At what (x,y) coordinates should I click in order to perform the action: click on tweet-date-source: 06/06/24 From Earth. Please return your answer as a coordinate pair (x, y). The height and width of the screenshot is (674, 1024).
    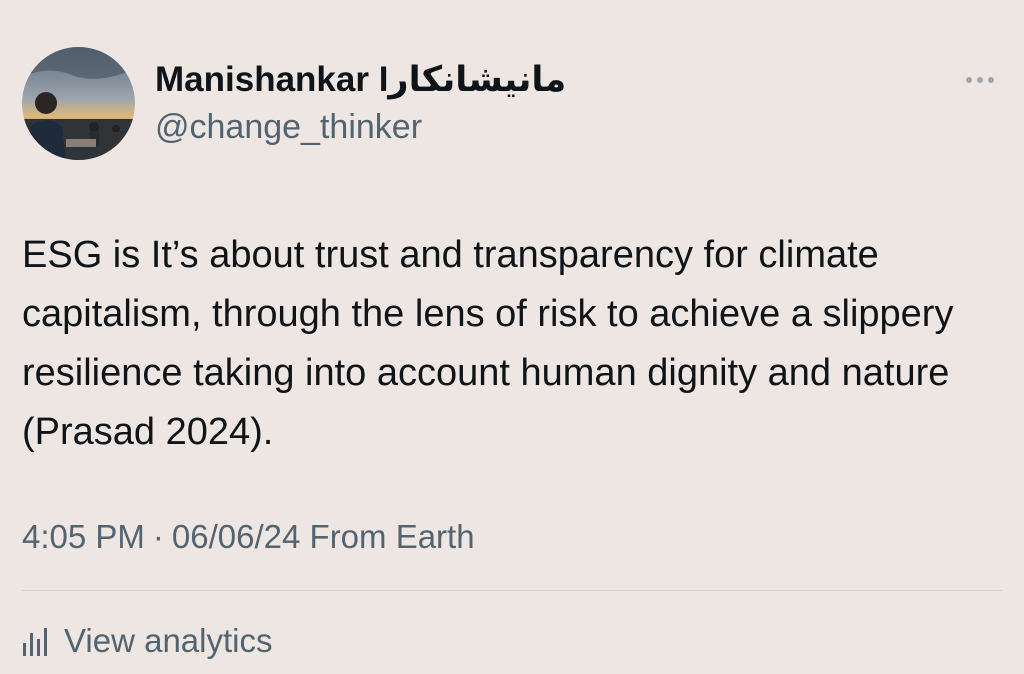
    Looking at the image, I should click on (323, 536).